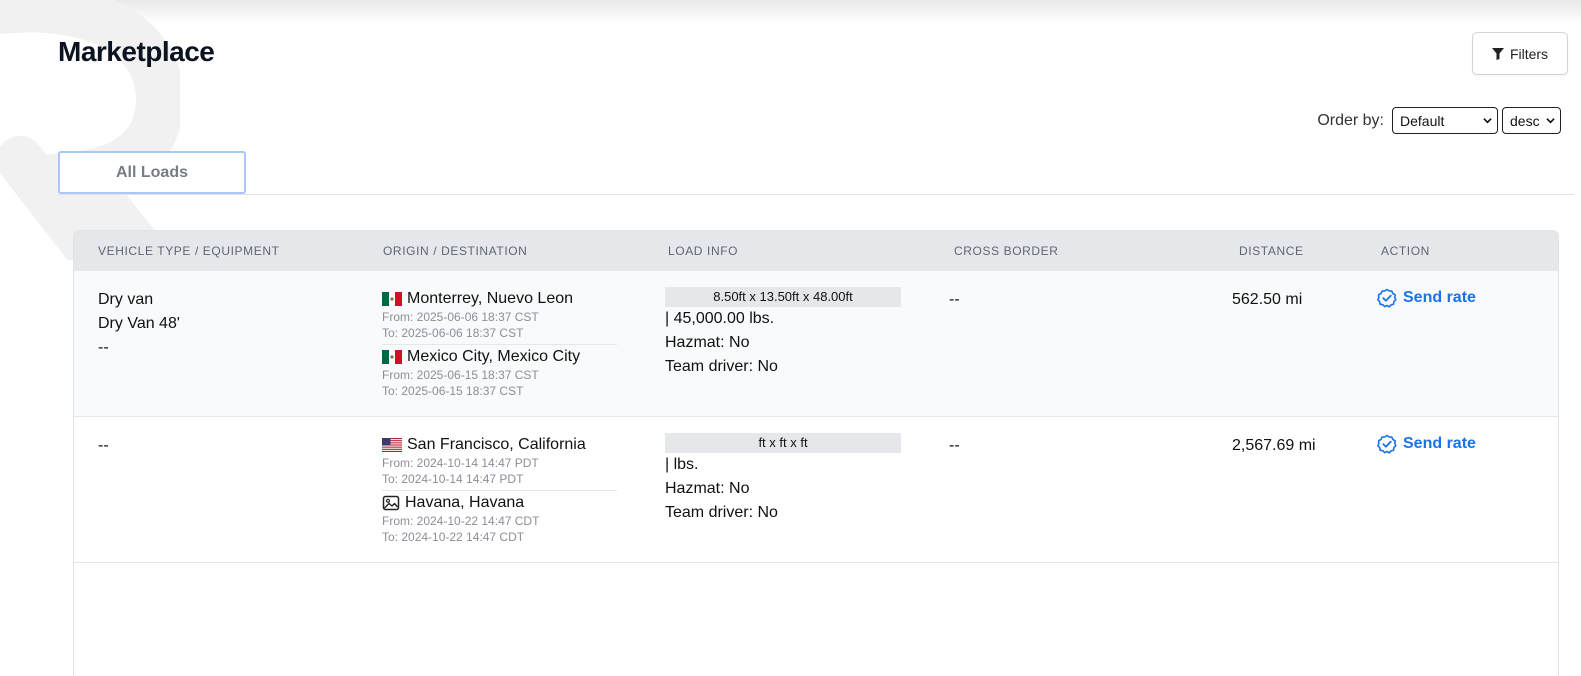  What do you see at coordinates (152, 172) in the screenshot?
I see `tab-all-loads: All Loads` at bounding box center [152, 172].